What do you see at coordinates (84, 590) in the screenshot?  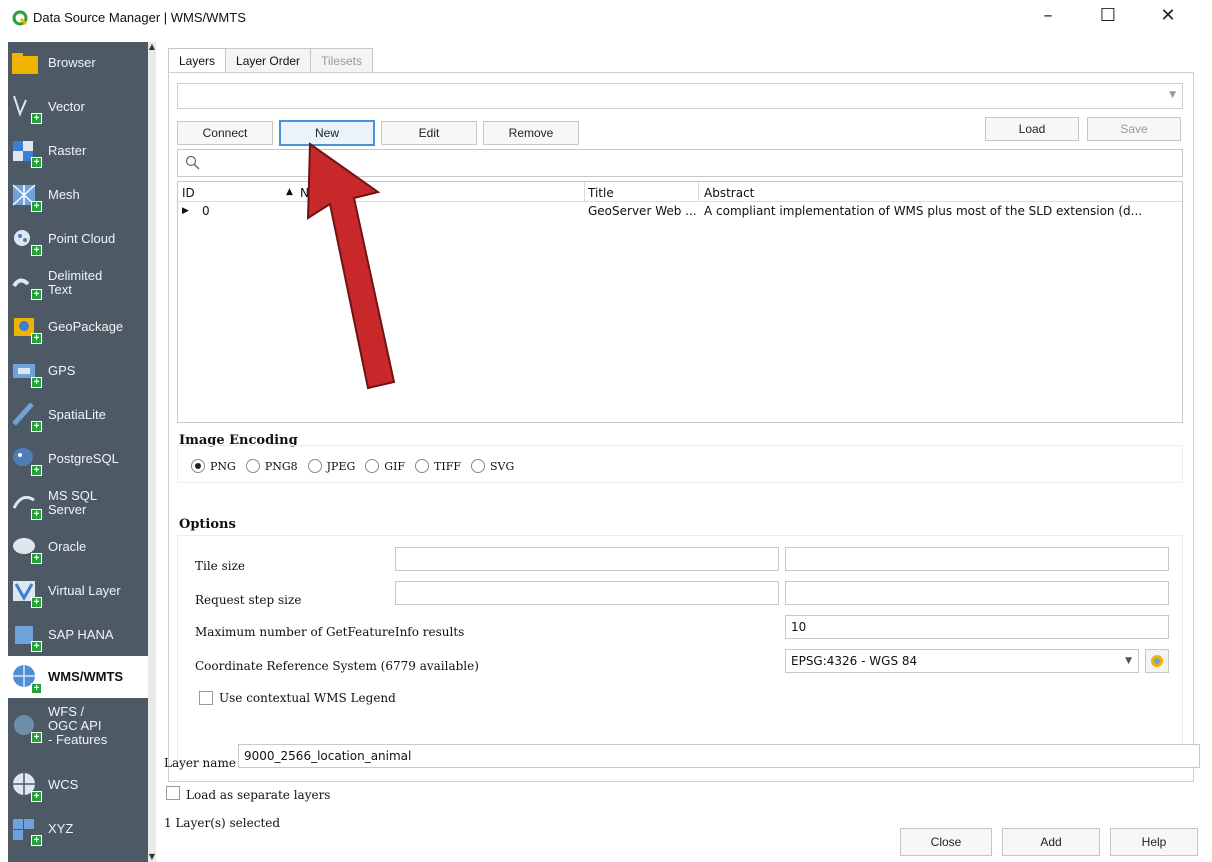 I see `sidebar-item-label: Virtual Layer` at bounding box center [84, 590].